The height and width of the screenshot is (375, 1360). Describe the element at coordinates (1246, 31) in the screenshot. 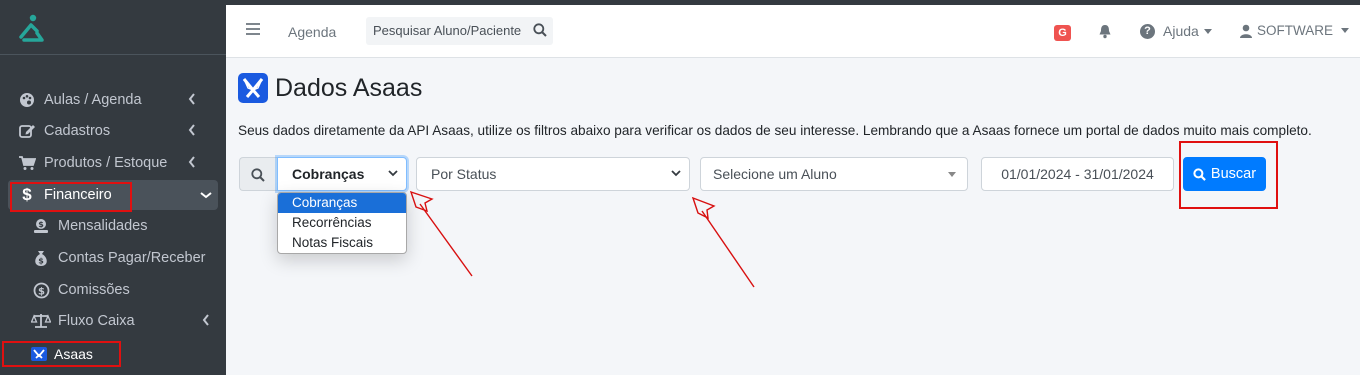

I see `user-icon` at that location.